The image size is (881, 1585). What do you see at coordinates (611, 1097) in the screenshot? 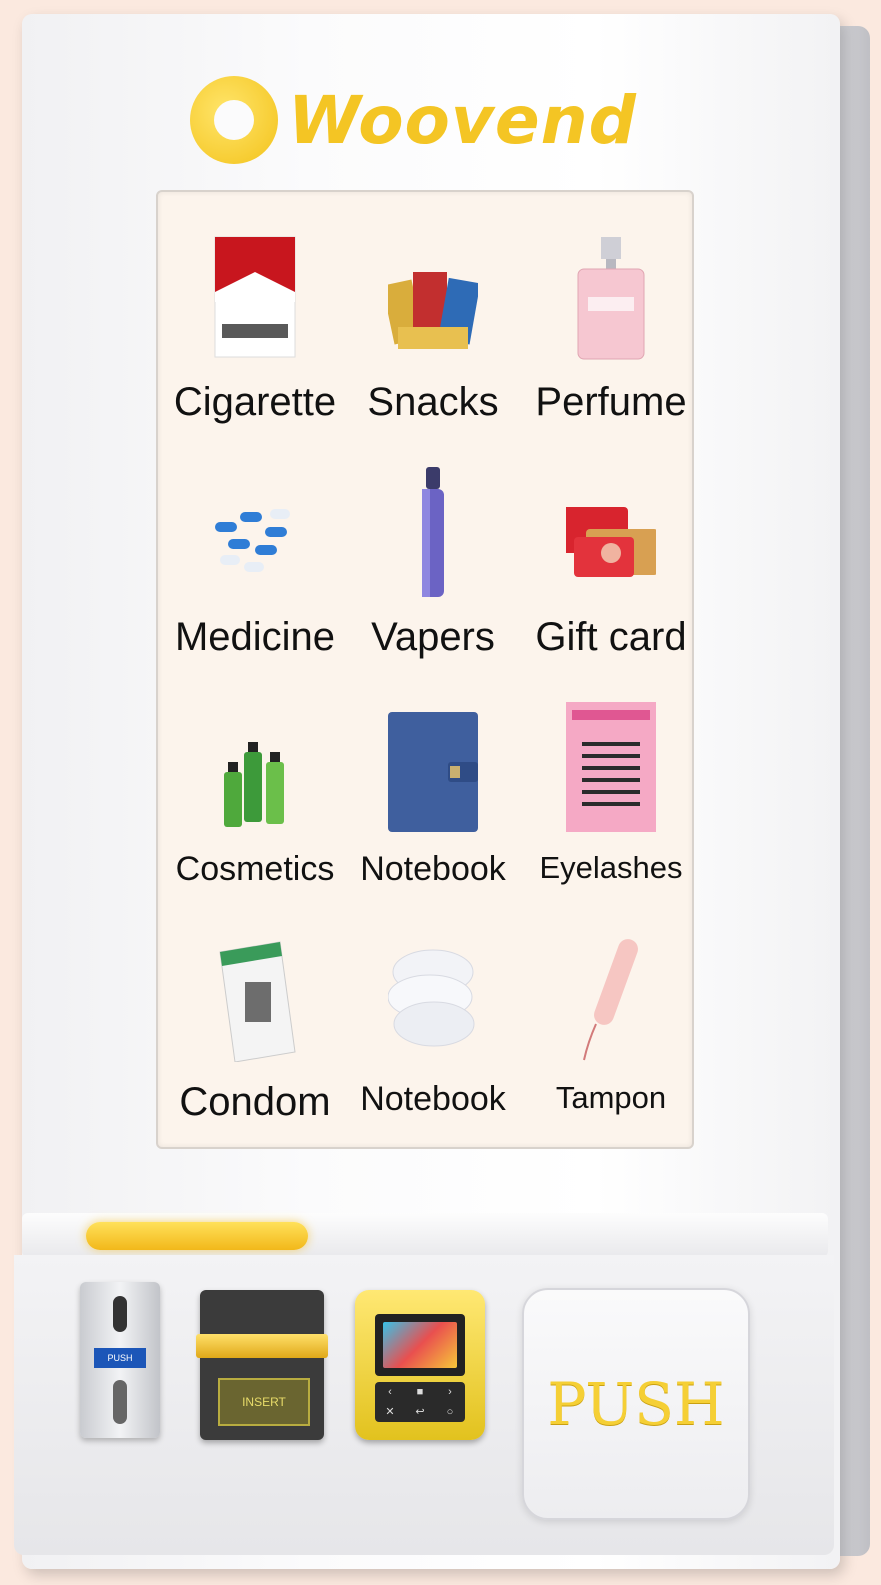
I see `product-label: Tampon` at bounding box center [611, 1097].